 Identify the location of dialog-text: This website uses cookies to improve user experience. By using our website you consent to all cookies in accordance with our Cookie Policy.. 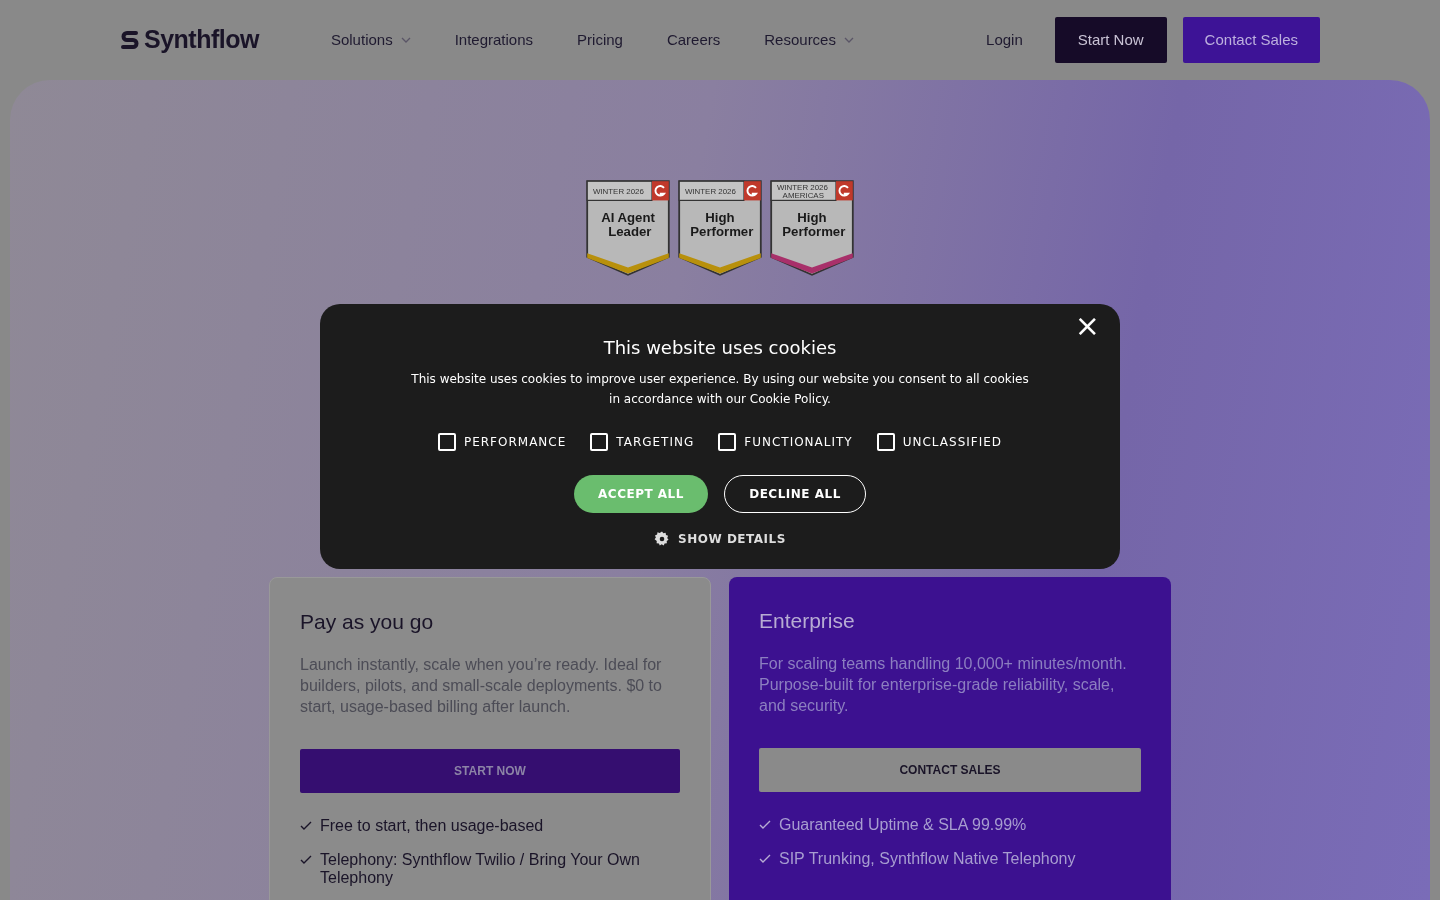
(720, 389).